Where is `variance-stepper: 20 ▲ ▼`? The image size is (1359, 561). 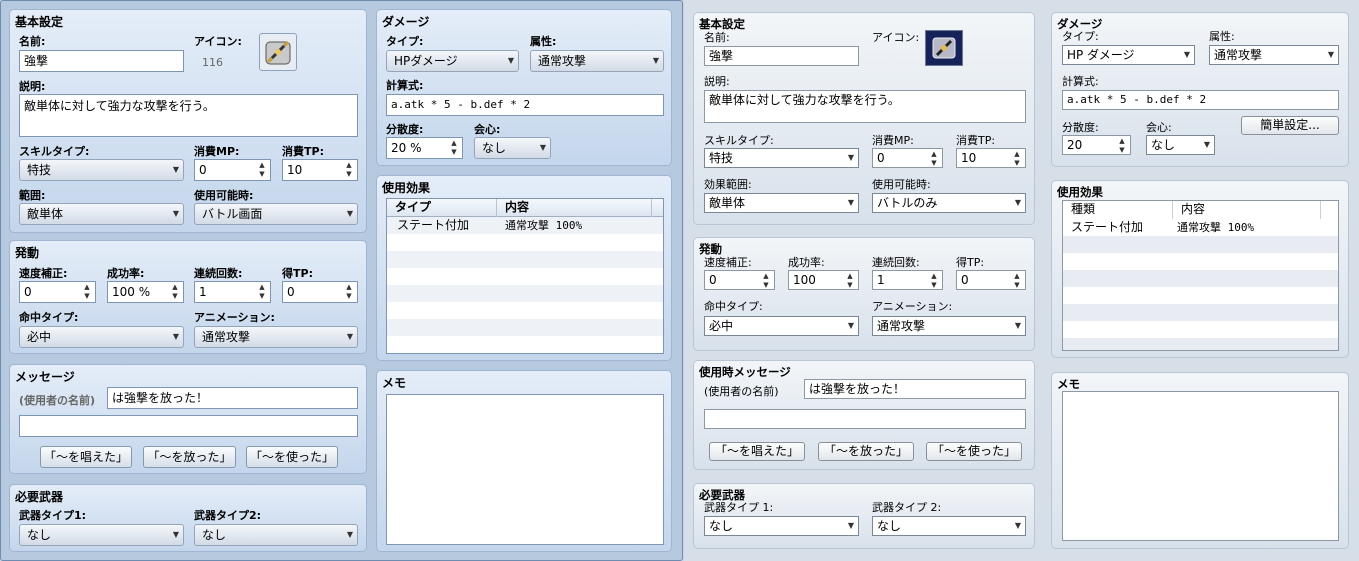 variance-stepper: 20 ▲ ▼ is located at coordinates (1096, 145).